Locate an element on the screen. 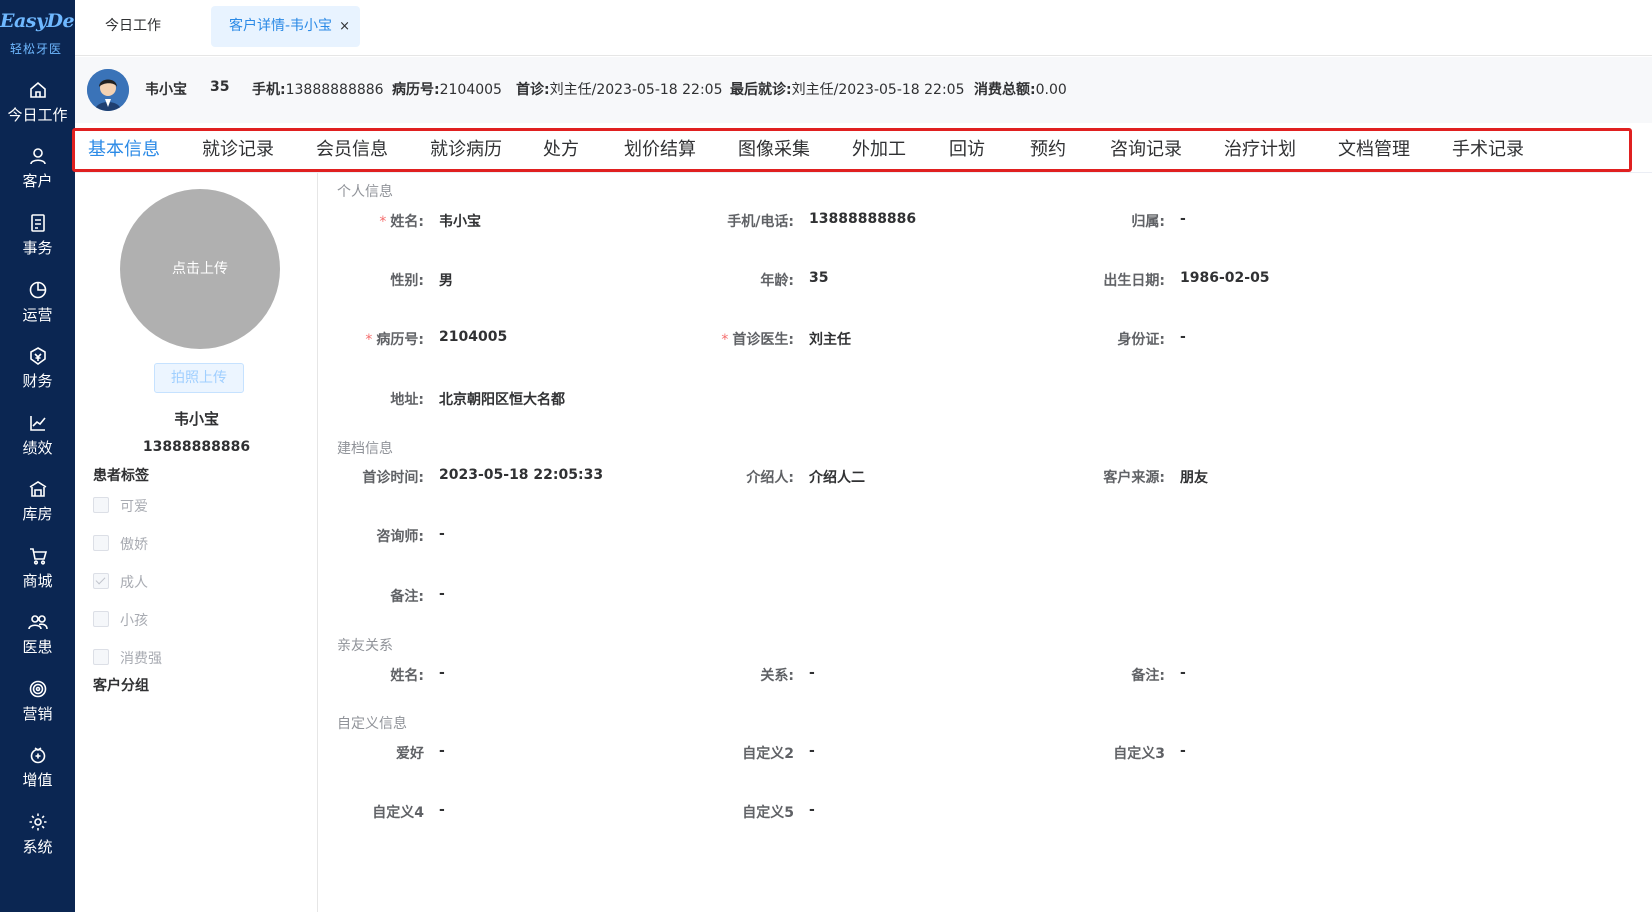 The width and height of the screenshot is (1652, 912). value-remark: - is located at coordinates (442, 594).